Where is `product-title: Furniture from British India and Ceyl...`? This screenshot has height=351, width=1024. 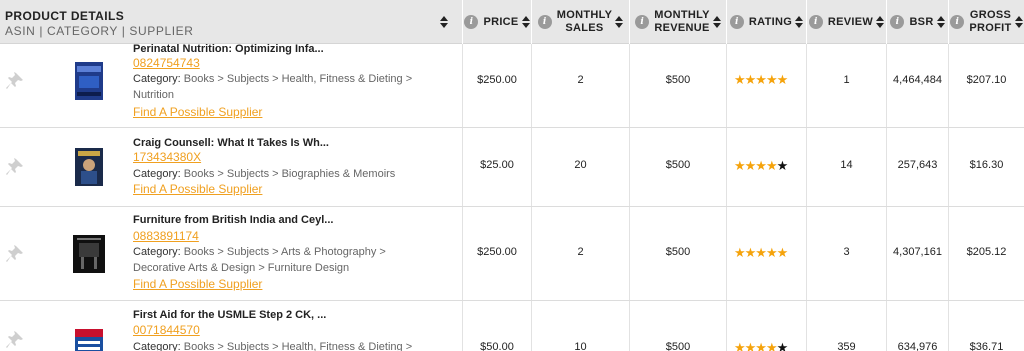
product-title: Furniture from British India and Ceyl... is located at coordinates (233, 220).